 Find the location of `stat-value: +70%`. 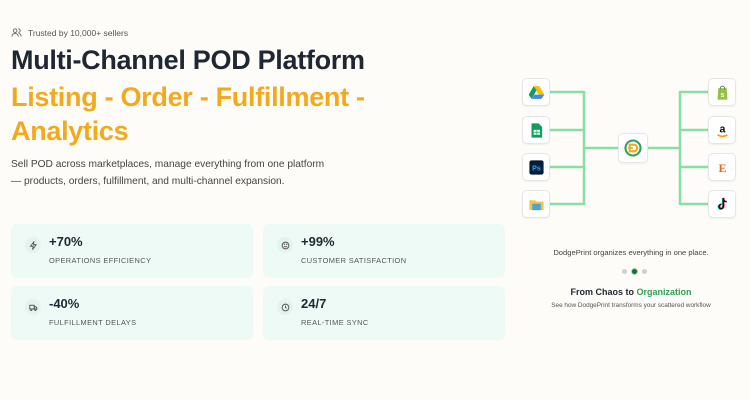

stat-value: +70% is located at coordinates (66, 241).